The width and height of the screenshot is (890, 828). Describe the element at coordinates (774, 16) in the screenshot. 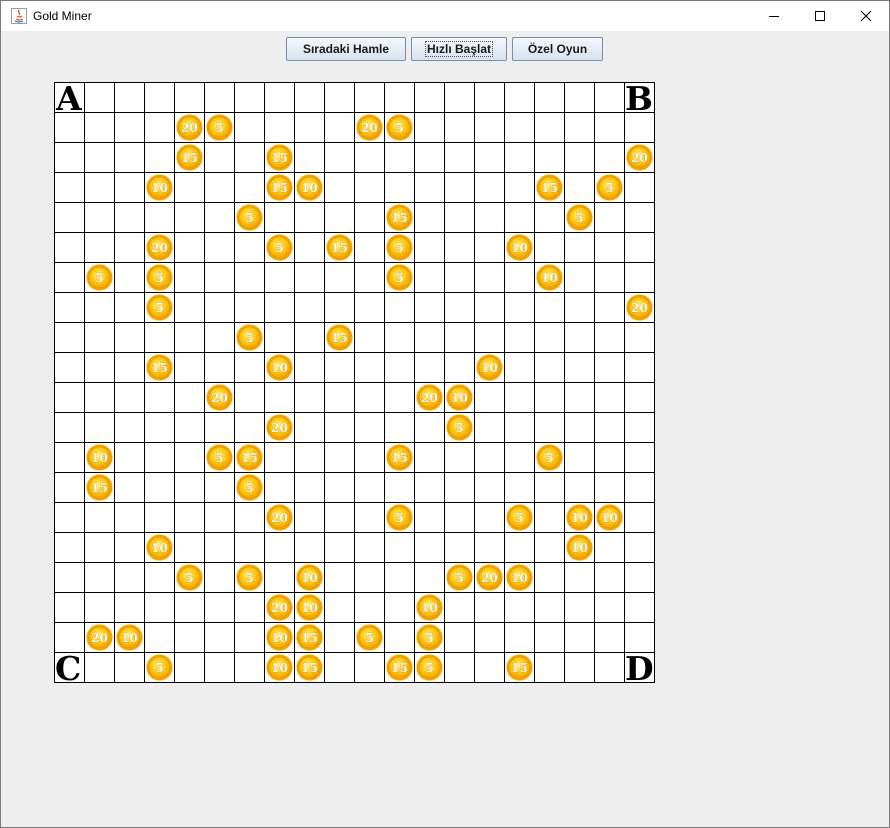

I see `minimize-button` at that location.